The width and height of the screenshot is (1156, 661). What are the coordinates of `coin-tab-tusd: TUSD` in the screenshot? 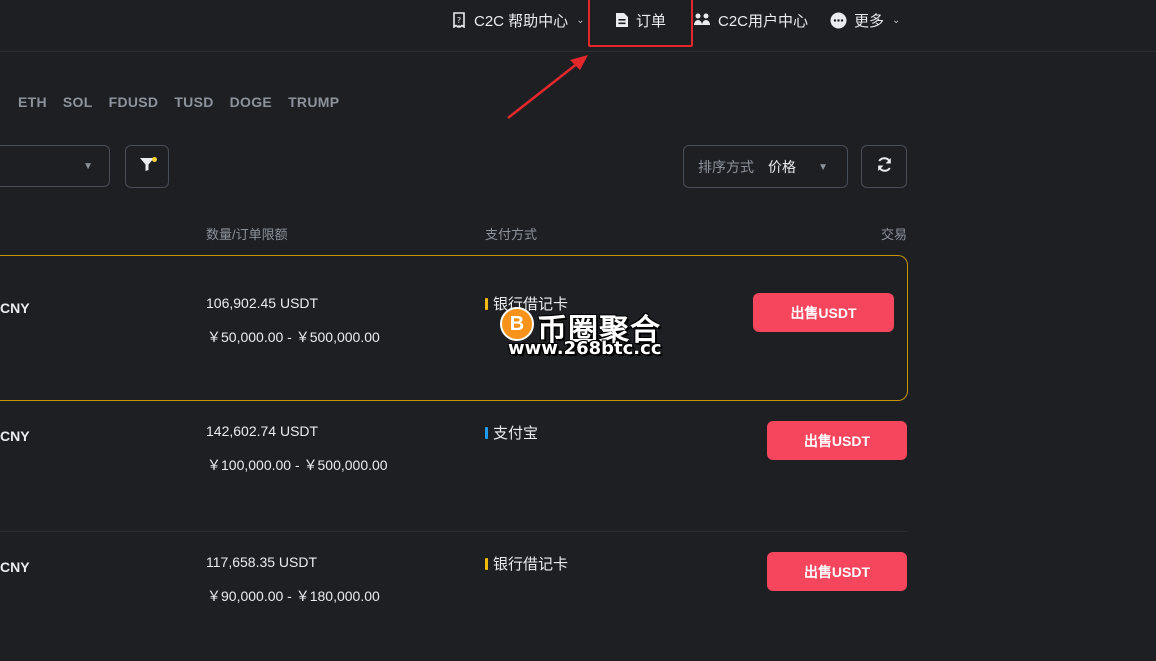 It's located at (193, 102).